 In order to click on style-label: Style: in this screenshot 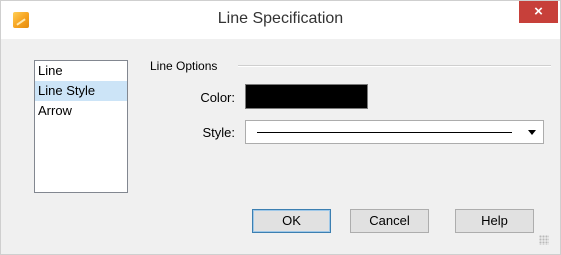, I will do `click(218, 132)`.